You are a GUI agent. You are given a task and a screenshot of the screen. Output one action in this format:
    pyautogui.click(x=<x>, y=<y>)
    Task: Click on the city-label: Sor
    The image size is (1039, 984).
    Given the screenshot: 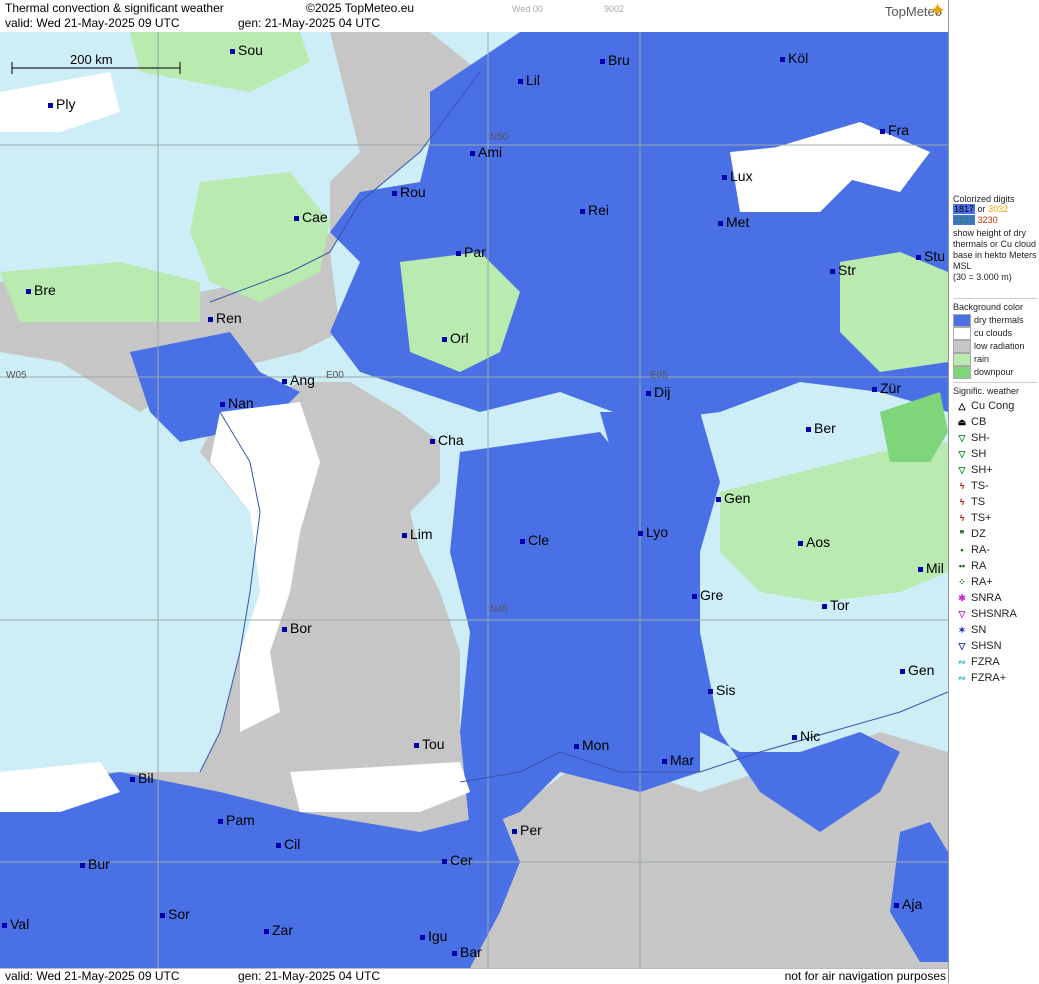 What is the action you would take?
    pyautogui.click(x=175, y=914)
    